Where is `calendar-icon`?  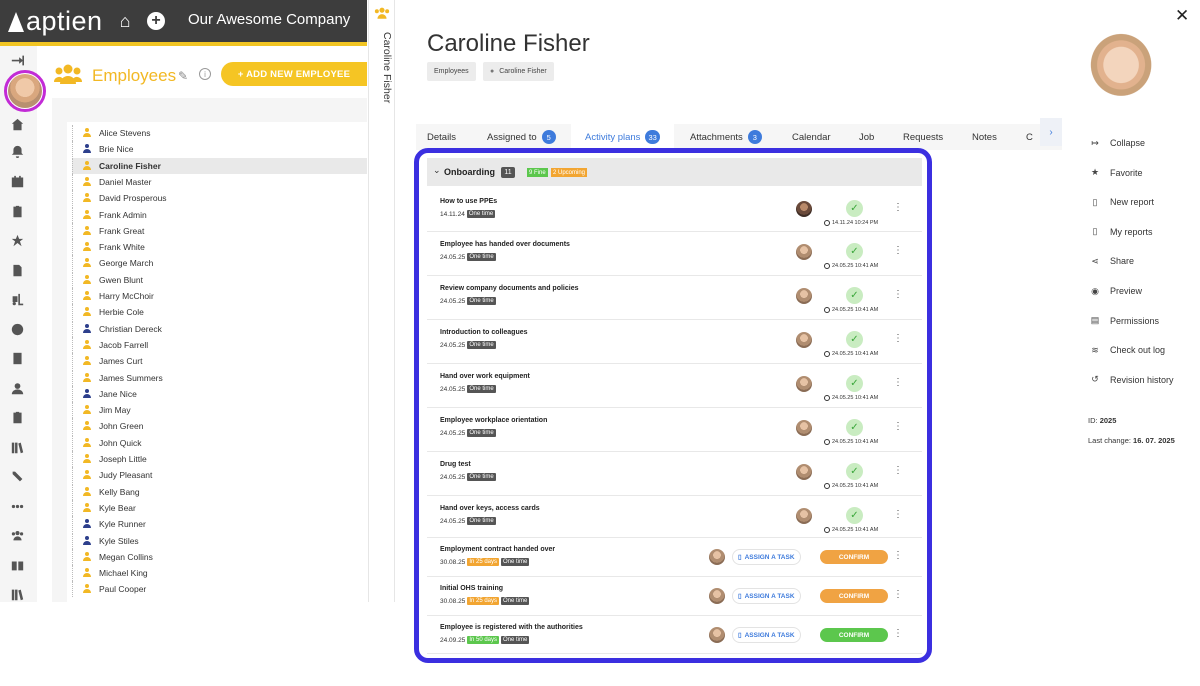 calendar-icon is located at coordinates (17, 181).